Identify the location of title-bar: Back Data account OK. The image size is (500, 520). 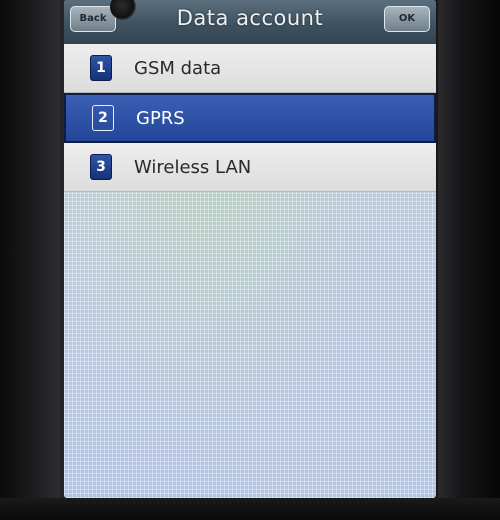
(250, 22).